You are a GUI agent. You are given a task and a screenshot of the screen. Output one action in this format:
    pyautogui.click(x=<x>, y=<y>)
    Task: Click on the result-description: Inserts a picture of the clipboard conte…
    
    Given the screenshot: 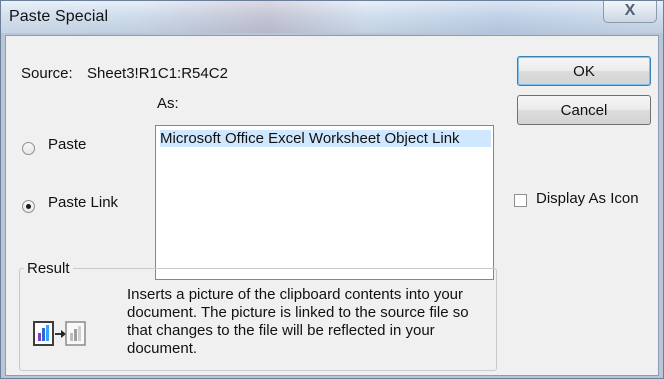 What is the action you would take?
    pyautogui.click(x=298, y=321)
    